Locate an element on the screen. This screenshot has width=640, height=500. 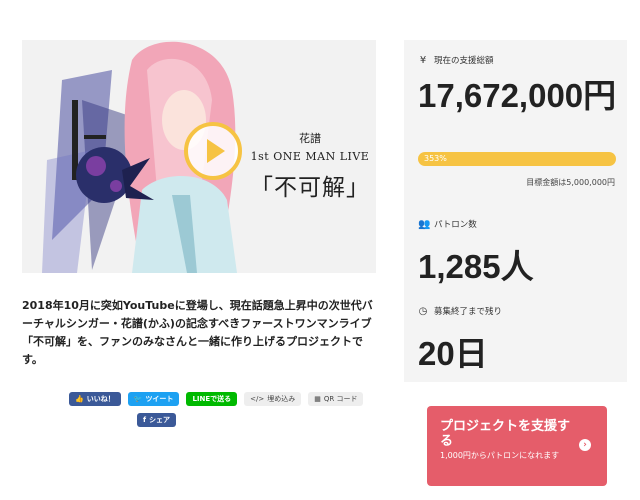
total-label: ¥ 現在の支援総額 is located at coordinates (456, 60).